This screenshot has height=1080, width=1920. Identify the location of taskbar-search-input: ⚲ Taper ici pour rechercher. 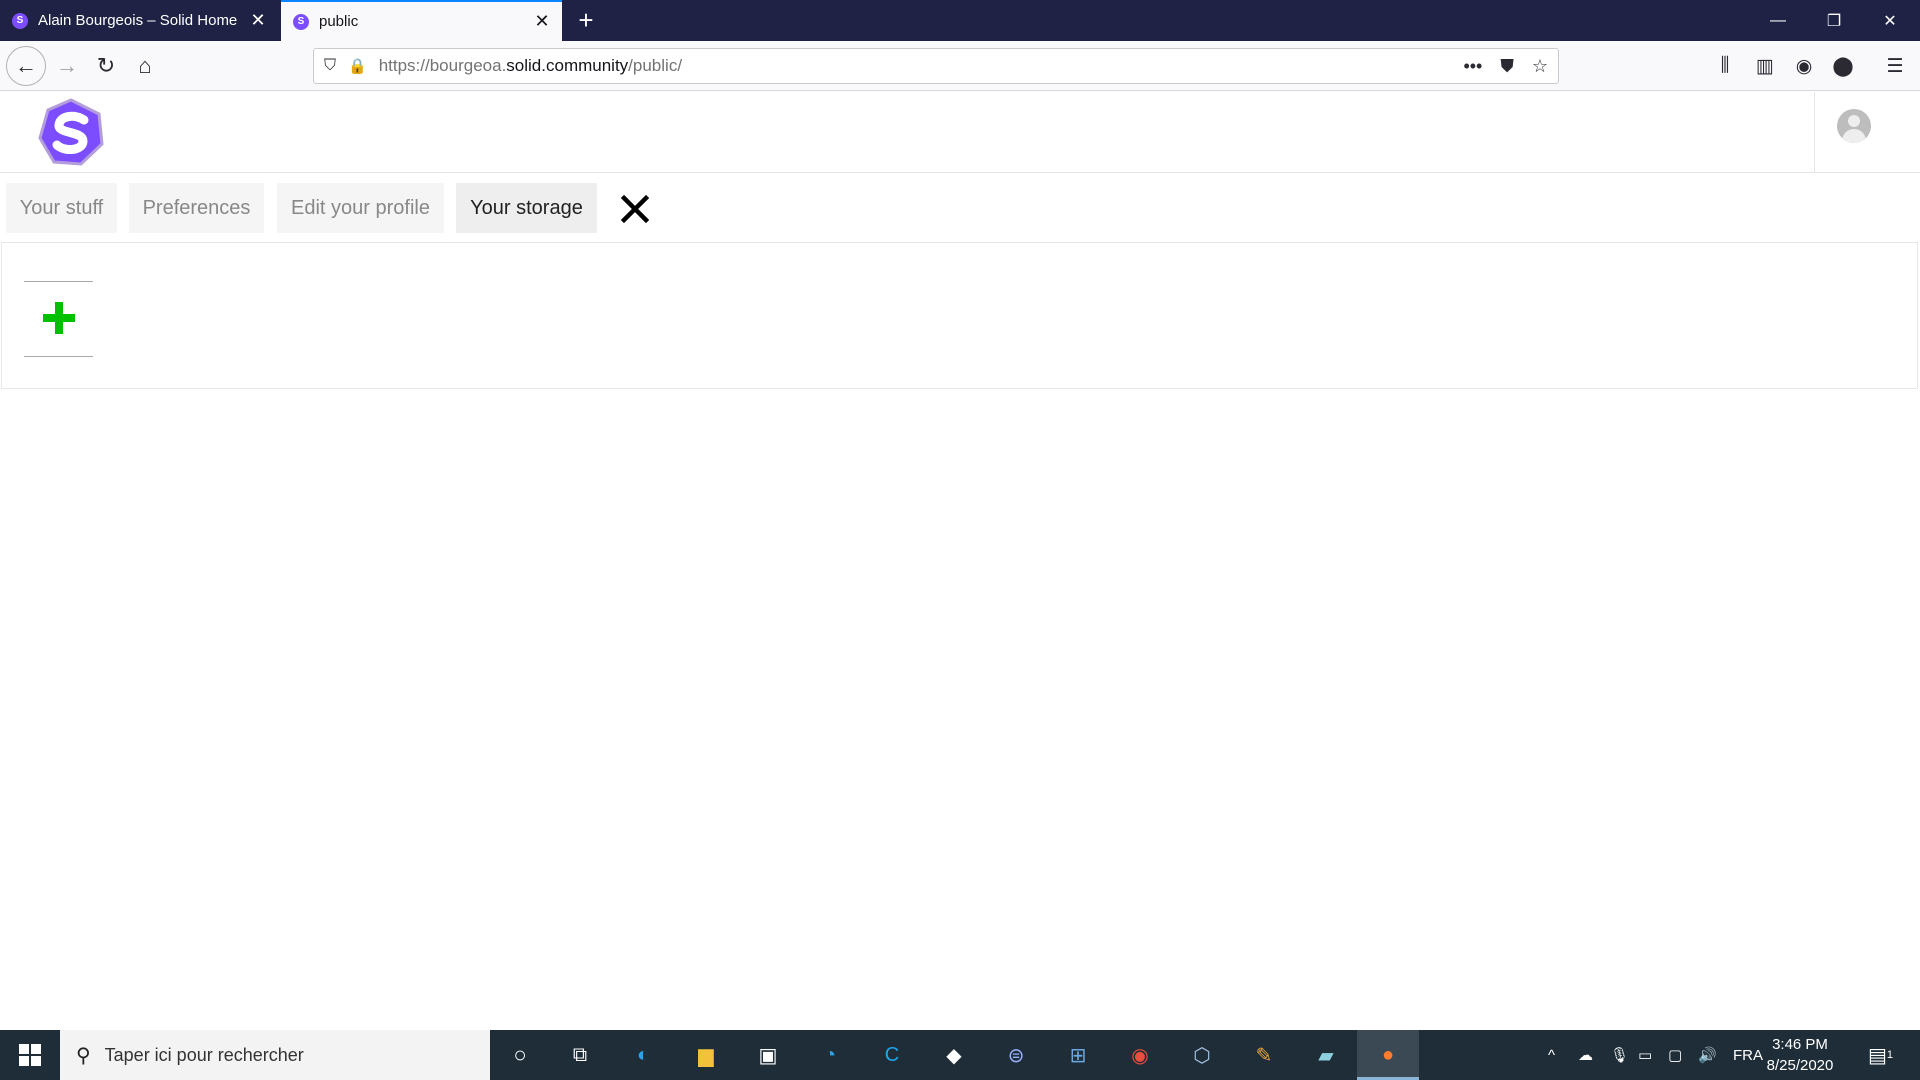
(275, 1055).